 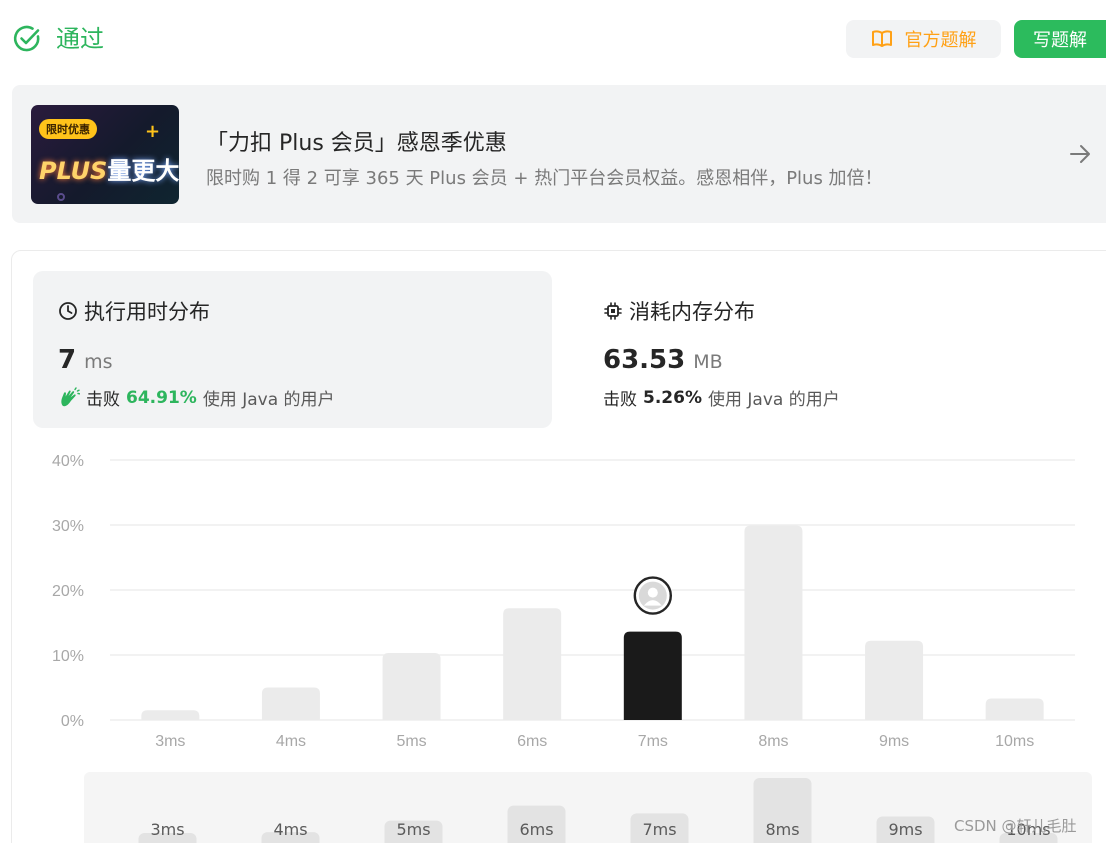 What do you see at coordinates (68, 591) in the screenshot?
I see `y-tick-label: 20%` at bounding box center [68, 591].